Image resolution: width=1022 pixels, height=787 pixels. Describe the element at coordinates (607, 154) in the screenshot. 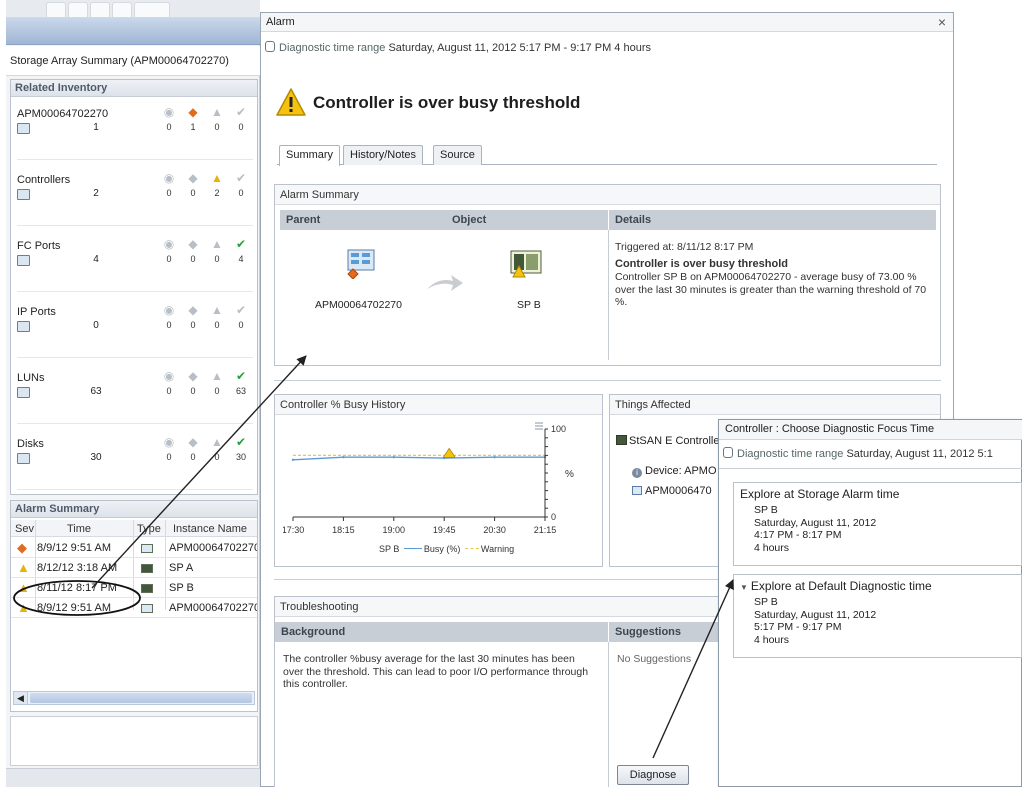

I see `alarm-tabs: Summary History/Notes Source` at that location.